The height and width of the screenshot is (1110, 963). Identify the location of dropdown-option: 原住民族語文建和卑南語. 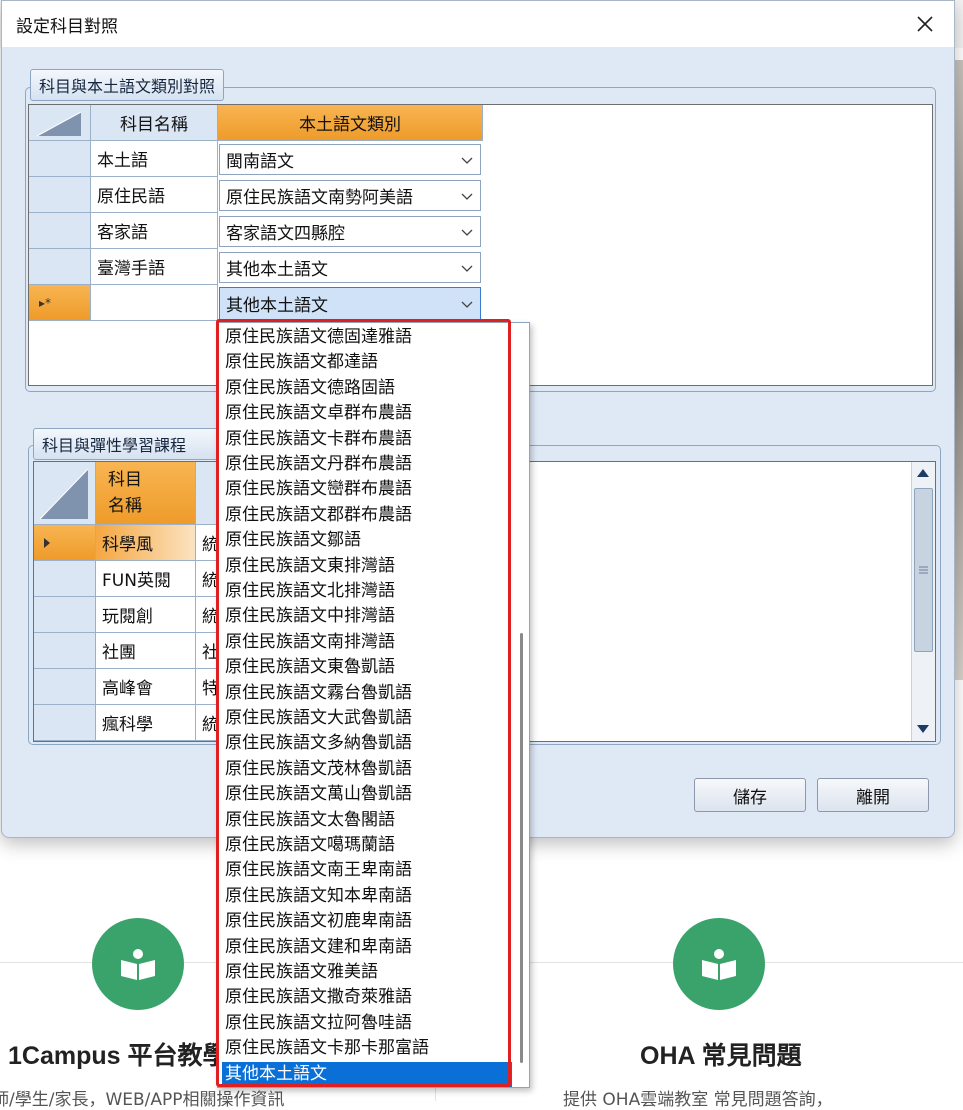
(367, 947).